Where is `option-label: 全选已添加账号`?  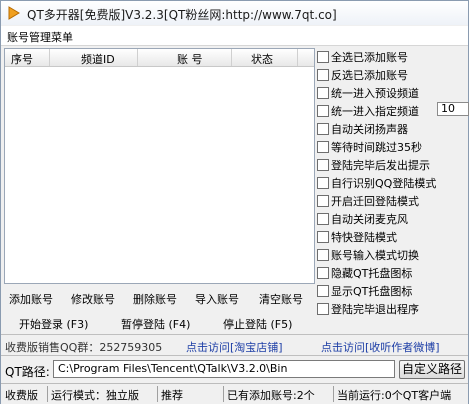
option-label: 全选已添加账号 is located at coordinates (369, 57).